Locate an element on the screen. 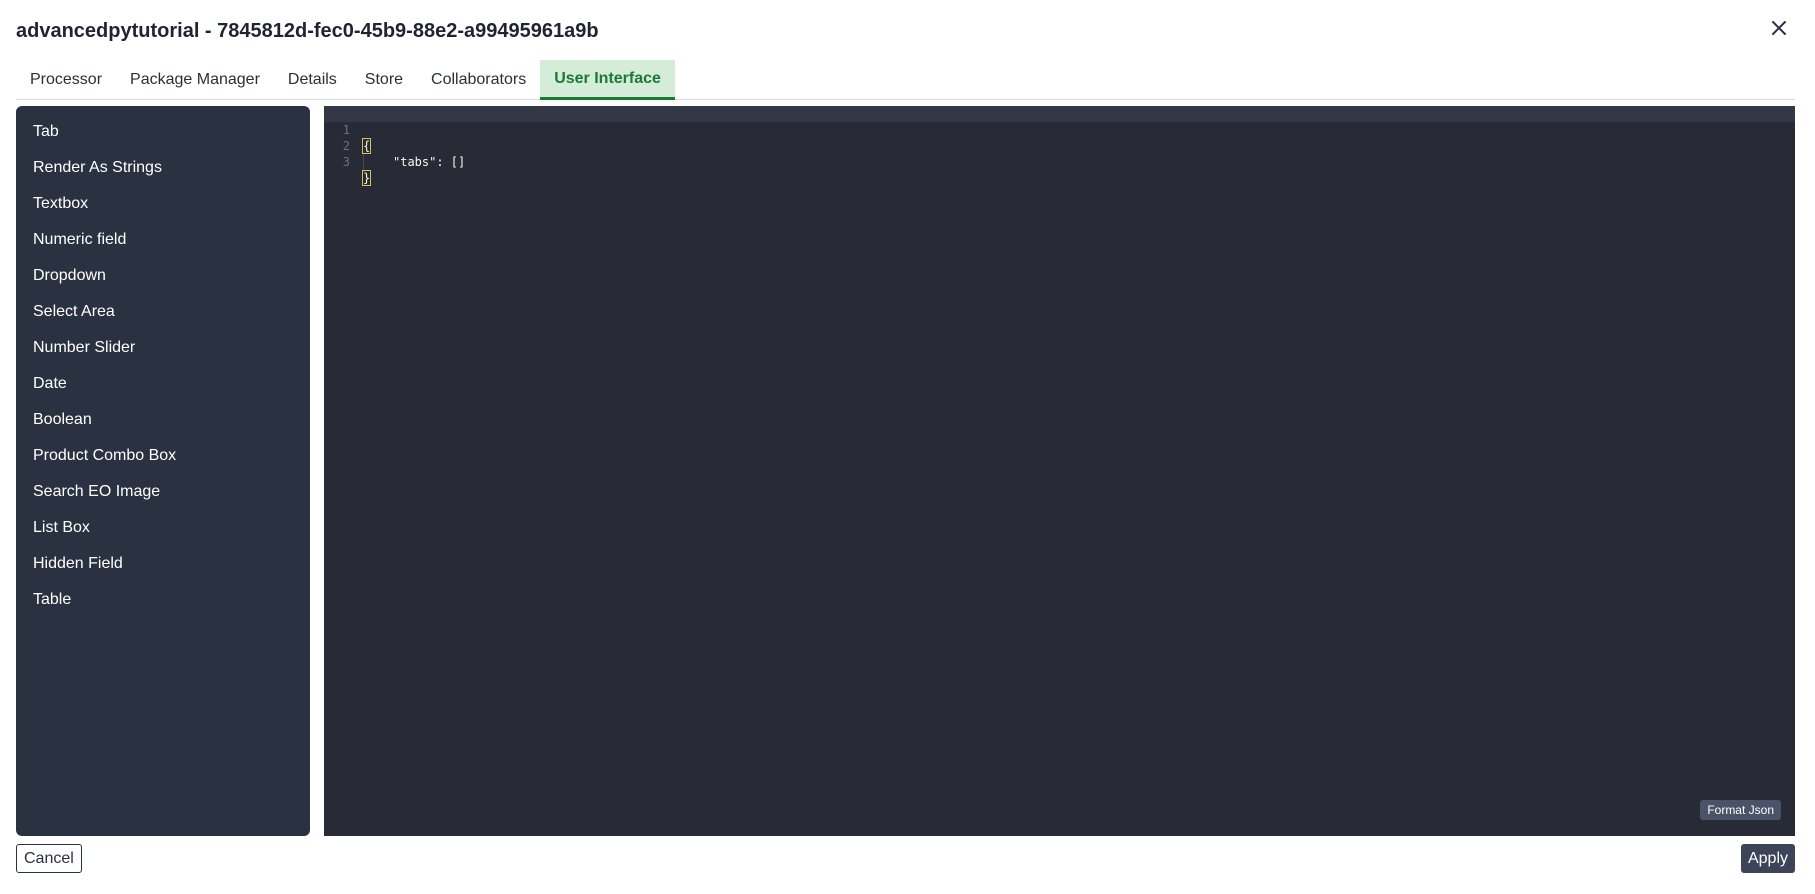 The image size is (1815, 894). code-line: 2 "tabs": [] is located at coordinates (1059, 146).